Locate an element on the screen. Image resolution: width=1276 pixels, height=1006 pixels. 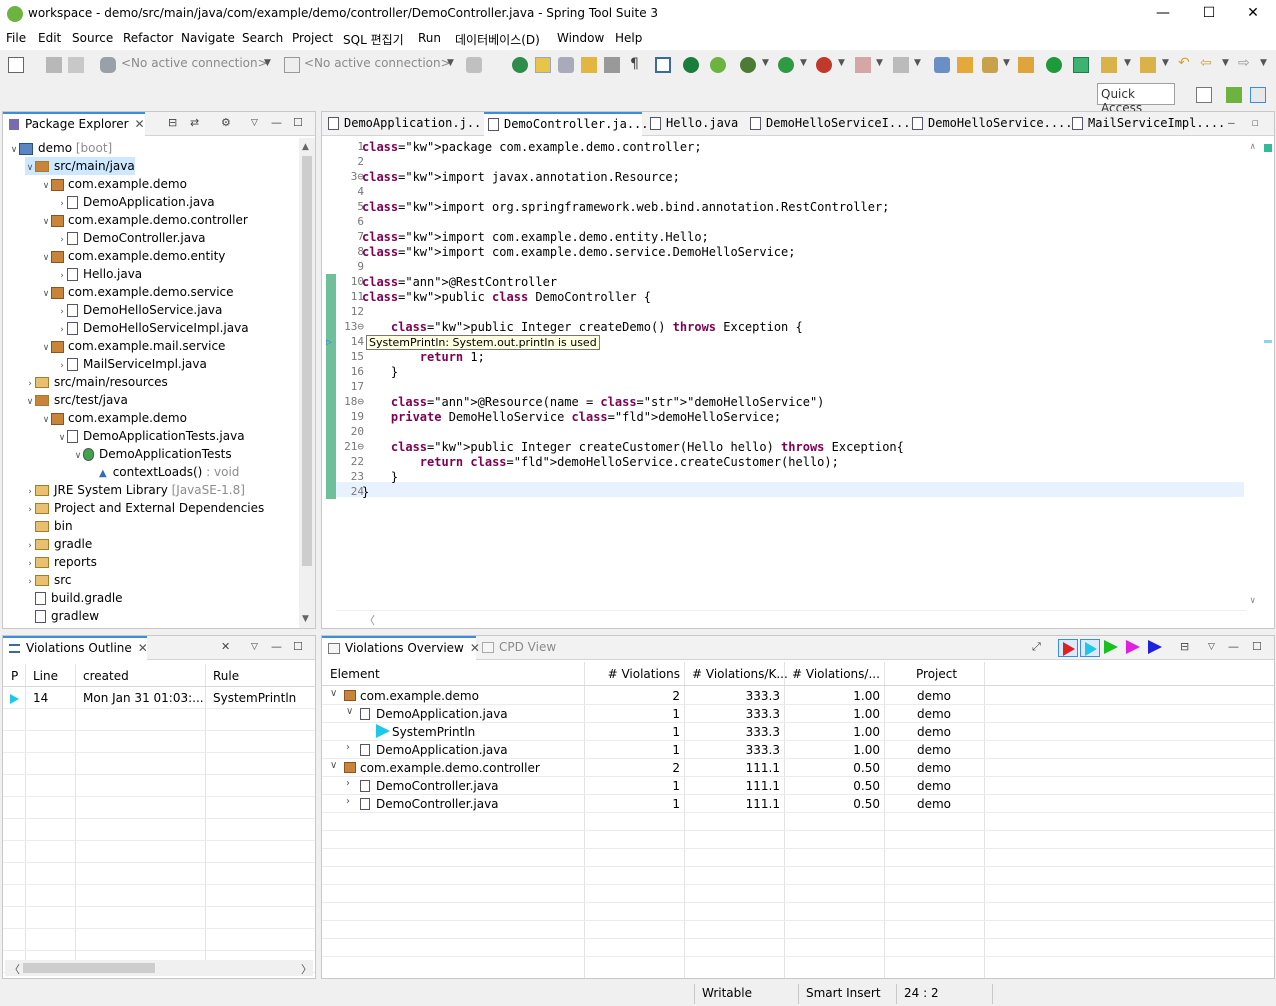
menu-window: Window is located at coordinates (580, 38).